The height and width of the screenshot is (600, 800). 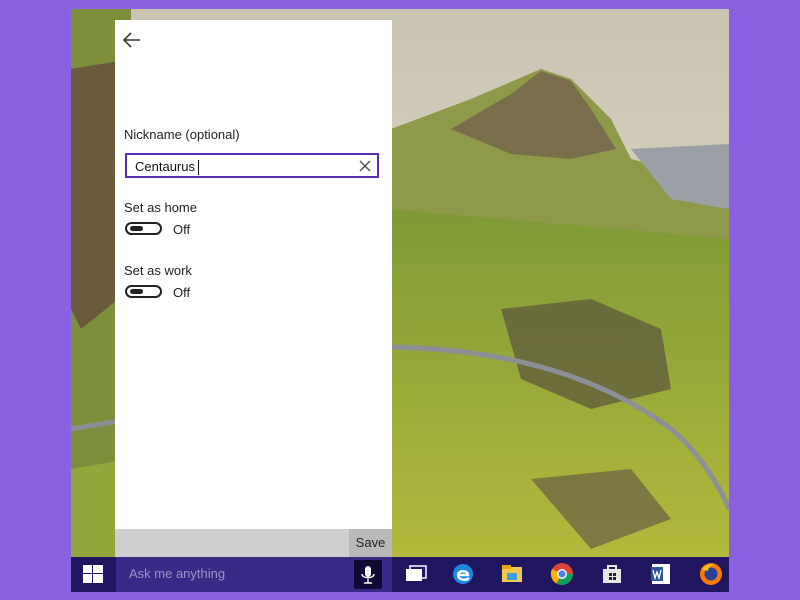 What do you see at coordinates (182, 229) in the screenshot?
I see `home-toggle-state: Off` at bounding box center [182, 229].